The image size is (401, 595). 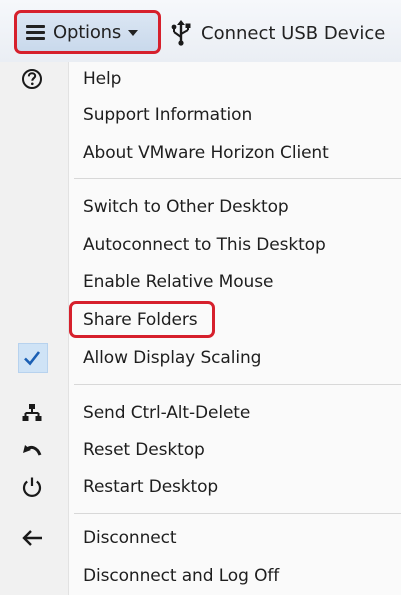 I want to click on menu-item-restart-desktop: Restart Desktop, so click(x=200, y=487).